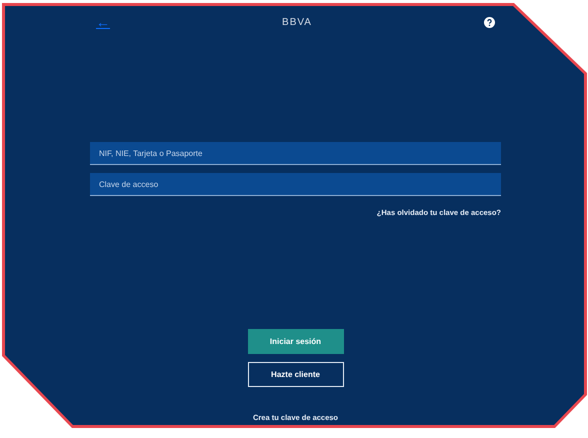  Describe the element at coordinates (297, 23) in the screenshot. I see `logo: BBVA` at that location.